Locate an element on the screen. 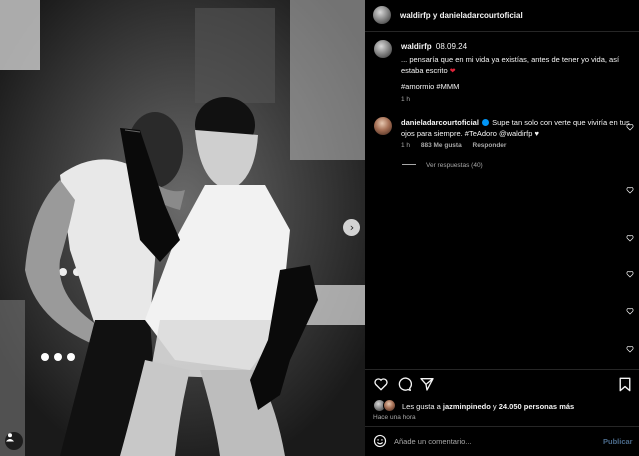  caption-username: waldirfp is located at coordinates (416, 46).